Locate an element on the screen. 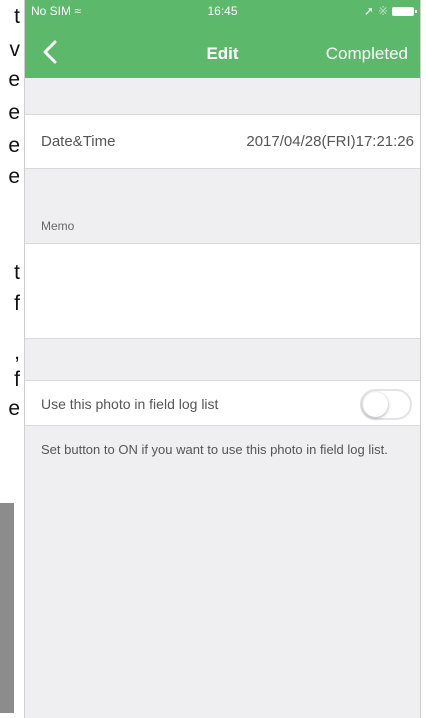 The image size is (426, 718). memo-label: Memo is located at coordinates (58, 226).